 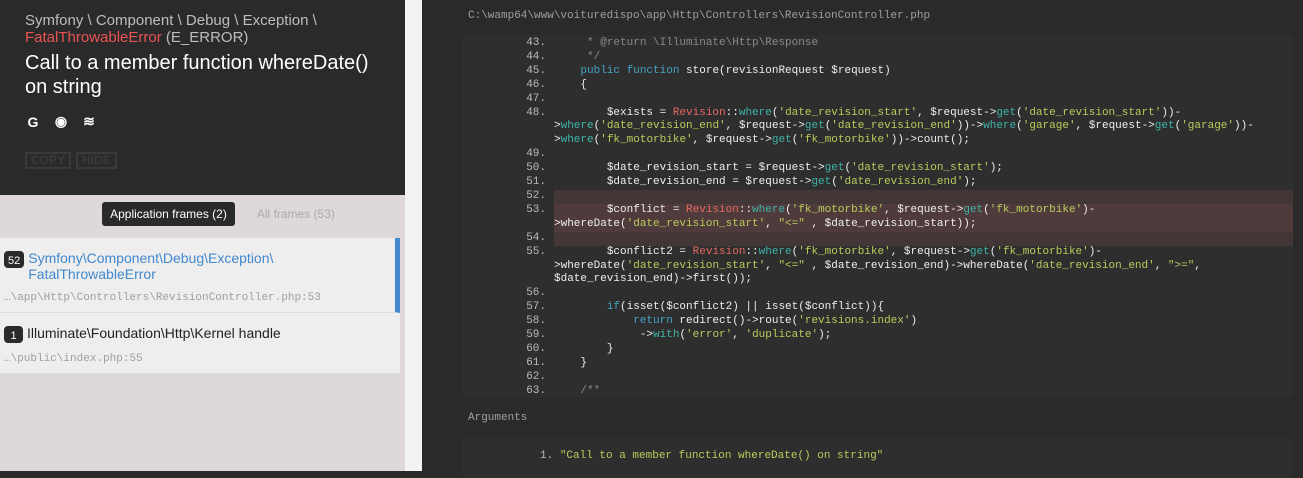 I want to click on line-code: }, so click(x=923, y=364).